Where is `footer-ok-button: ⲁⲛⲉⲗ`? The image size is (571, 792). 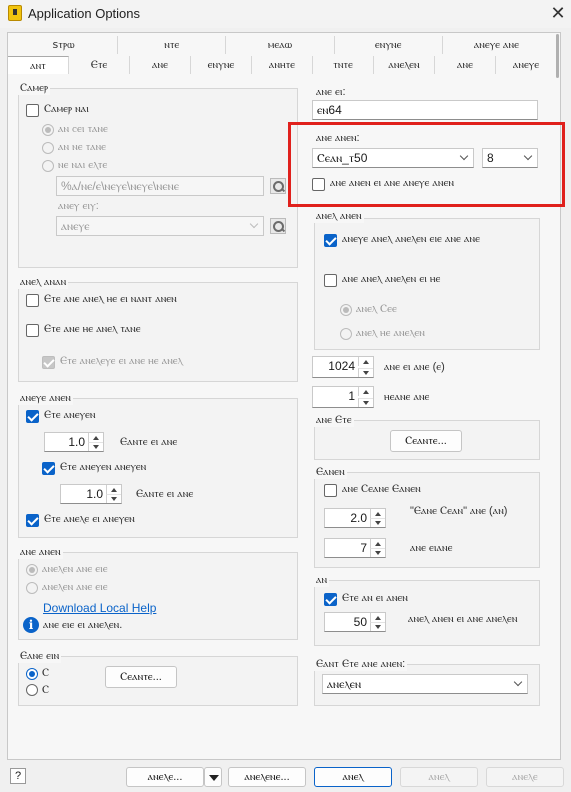 footer-ok-button: ⲁⲛⲉⲗ is located at coordinates (353, 777).